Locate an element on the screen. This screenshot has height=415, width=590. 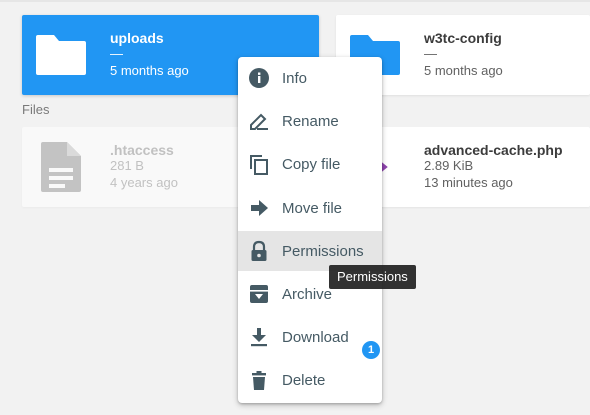
archive-icon is located at coordinates (259, 294).